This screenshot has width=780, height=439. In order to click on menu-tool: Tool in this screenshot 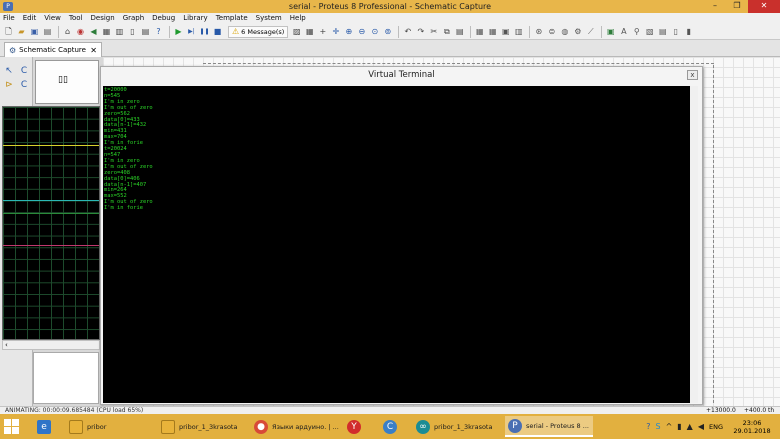, I will do `click(76, 18)`.